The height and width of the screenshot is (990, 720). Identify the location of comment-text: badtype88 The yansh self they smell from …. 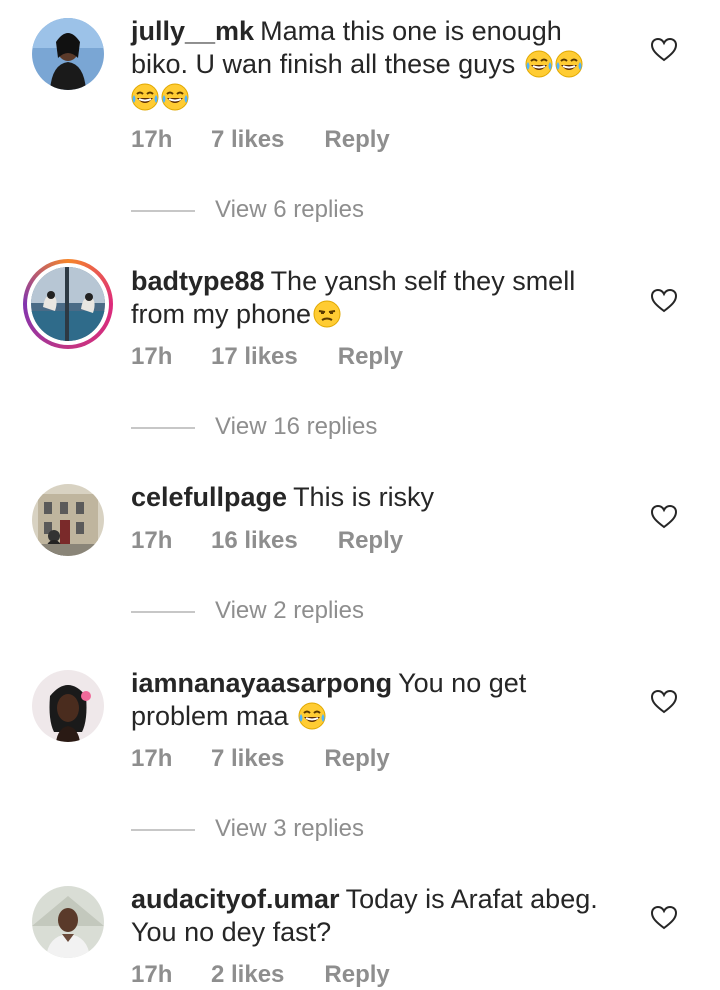
(376, 298).